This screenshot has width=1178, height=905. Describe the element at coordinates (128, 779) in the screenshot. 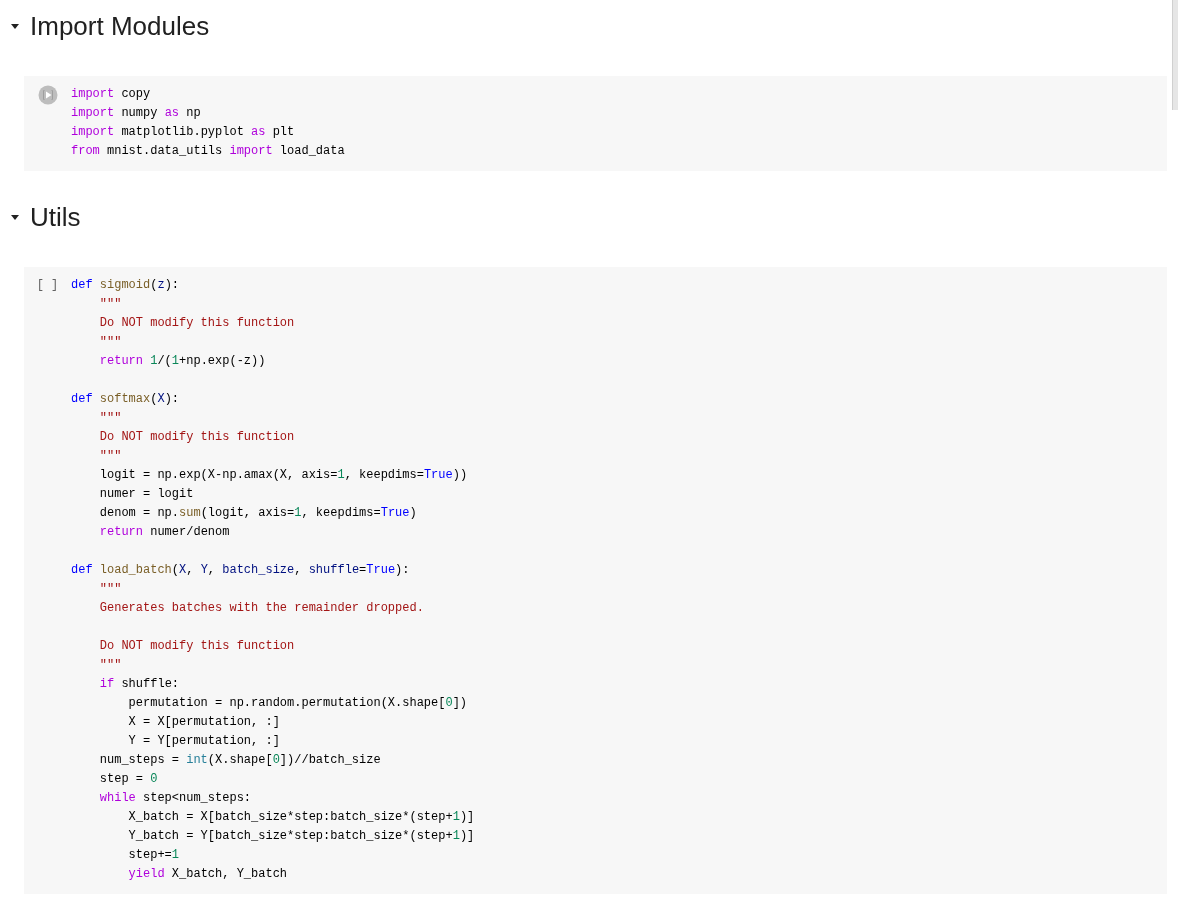

I see `code-line: step = 0` at that location.